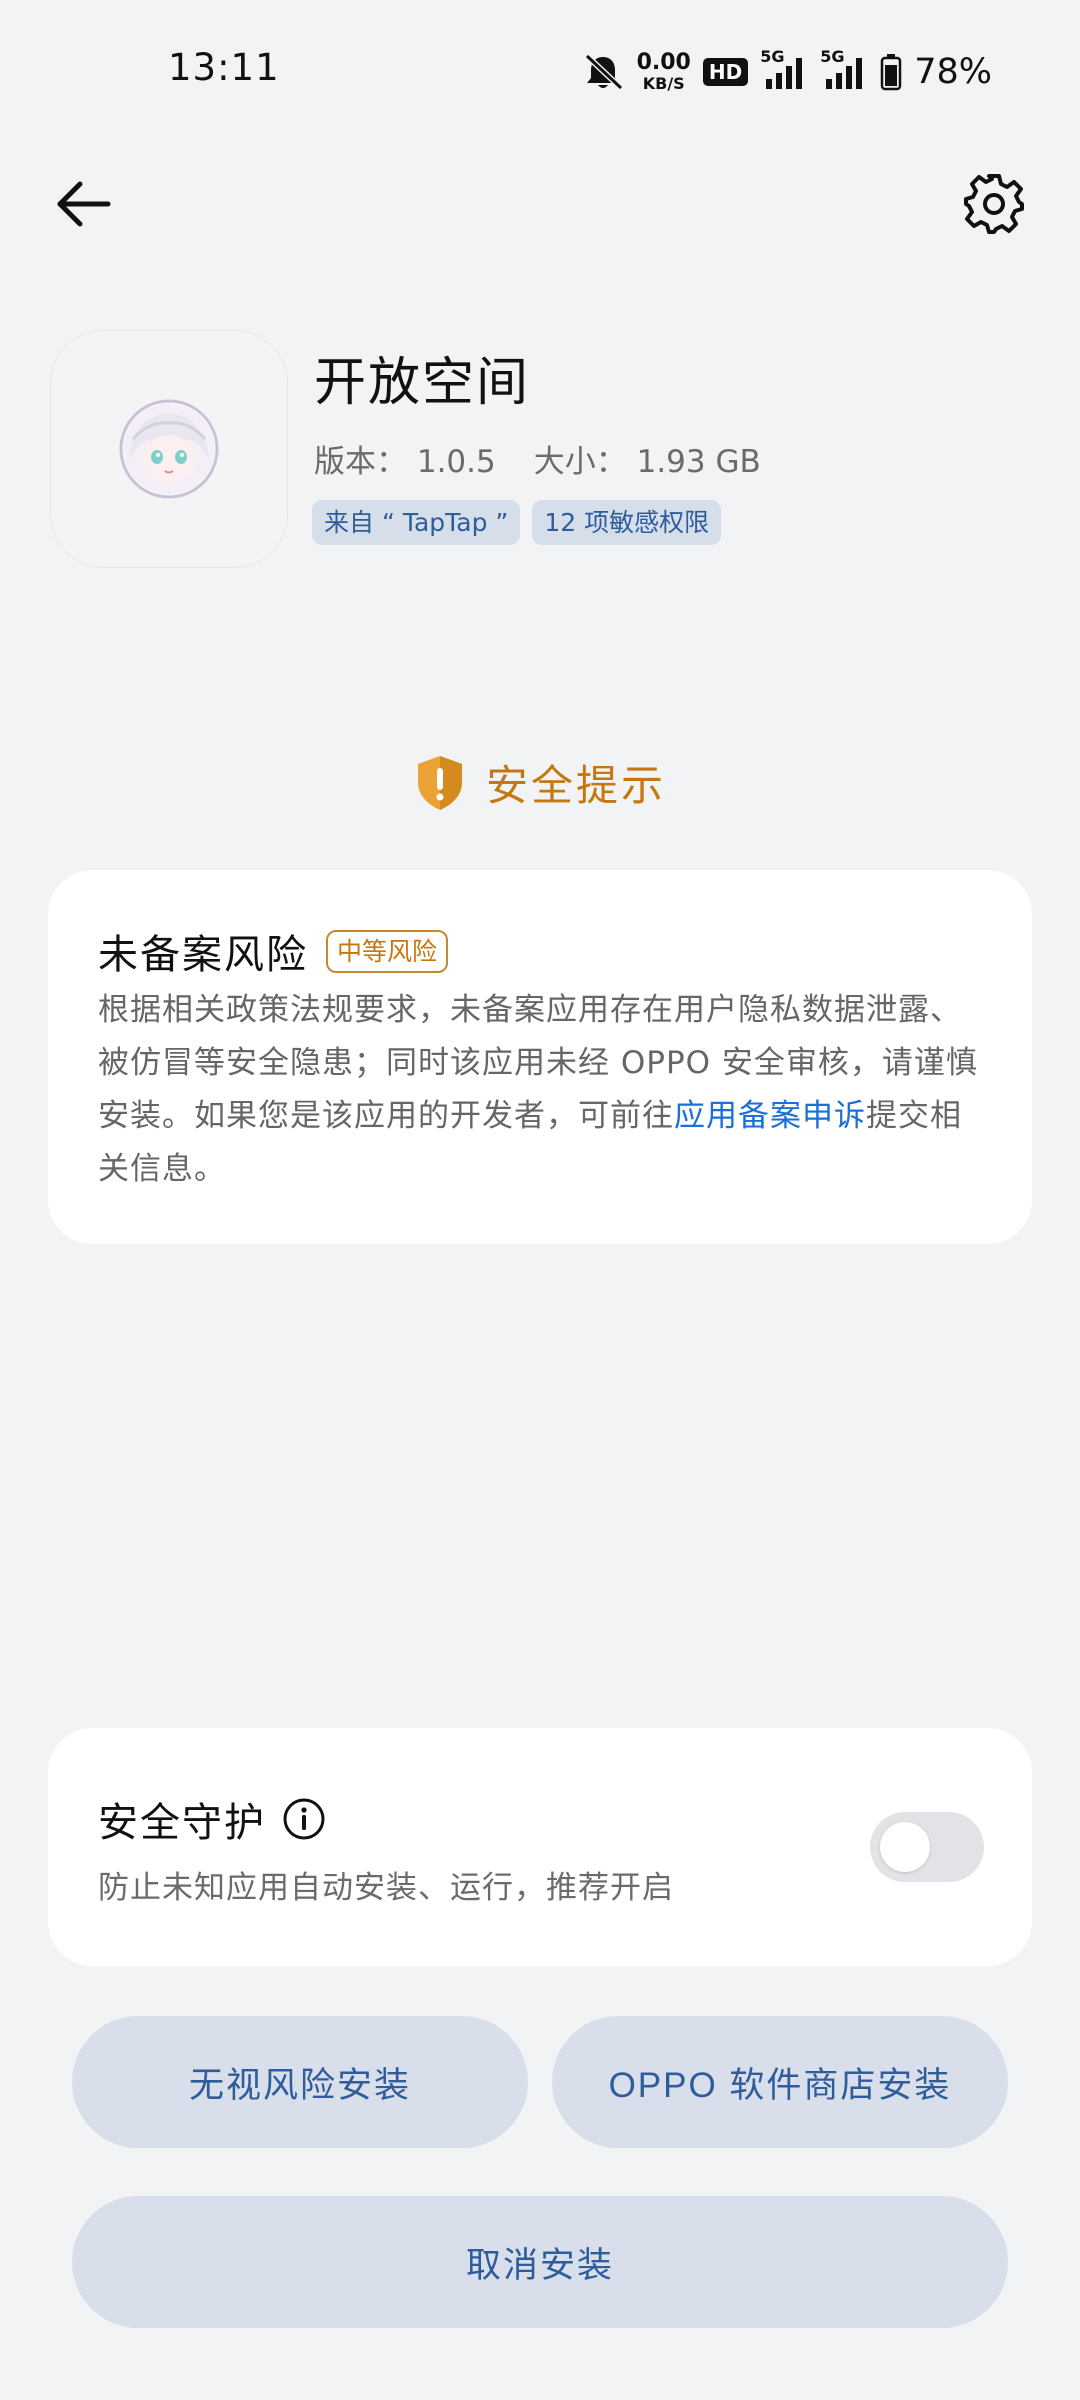 This screenshot has width=1080, height=2400. Describe the element at coordinates (203, 955) in the screenshot. I see `risk-title: 未备案风险` at that location.